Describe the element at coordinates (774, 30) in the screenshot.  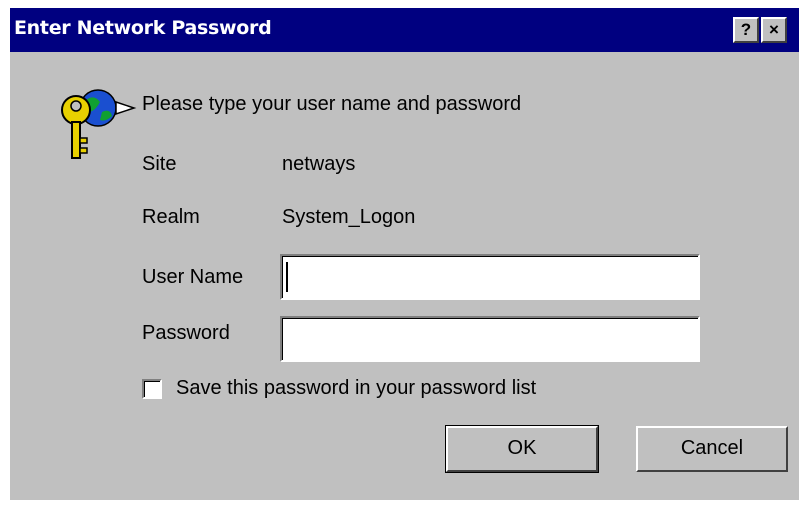
I see `close-button: ×` at that location.